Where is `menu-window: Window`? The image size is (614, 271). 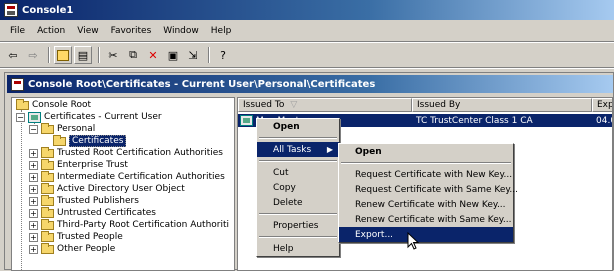
menu-window: Window is located at coordinates (181, 31).